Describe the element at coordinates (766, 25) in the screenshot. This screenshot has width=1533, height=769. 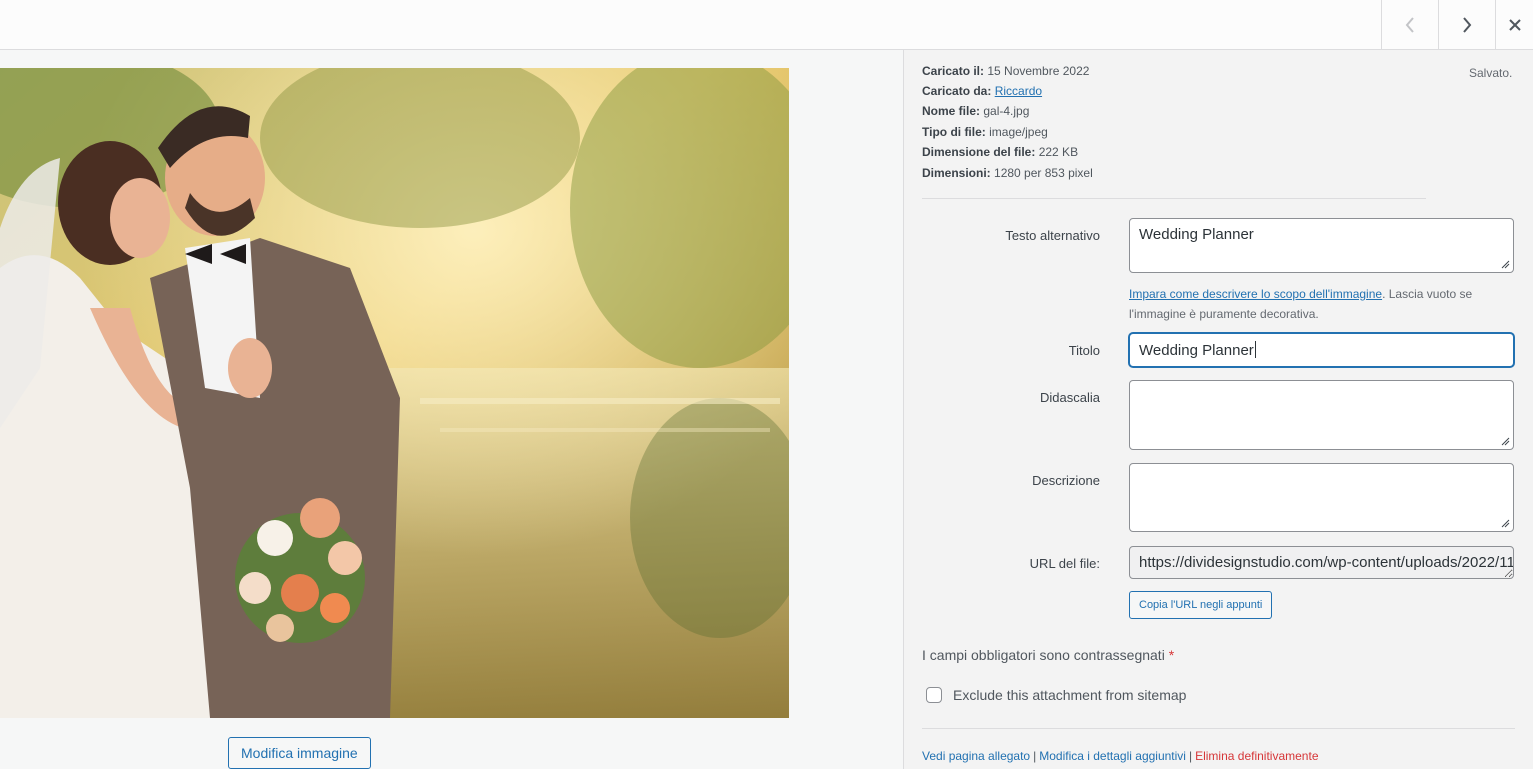
I see `modal-header` at that location.